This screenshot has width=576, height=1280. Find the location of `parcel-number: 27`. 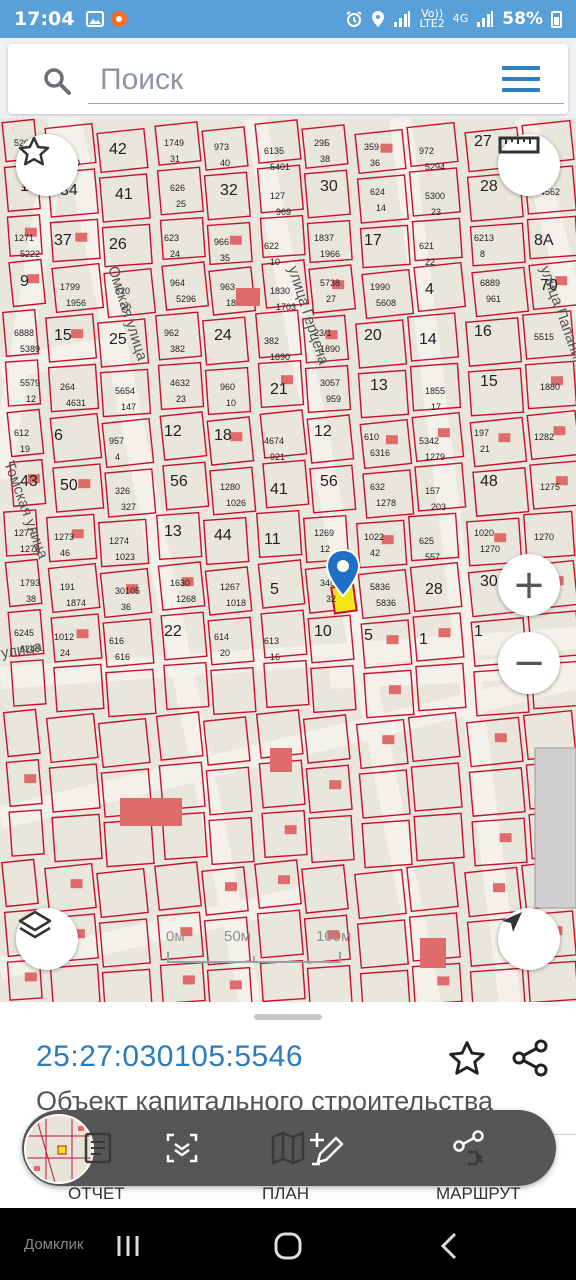

parcel-number: 27 is located at coordinates (483, 141).